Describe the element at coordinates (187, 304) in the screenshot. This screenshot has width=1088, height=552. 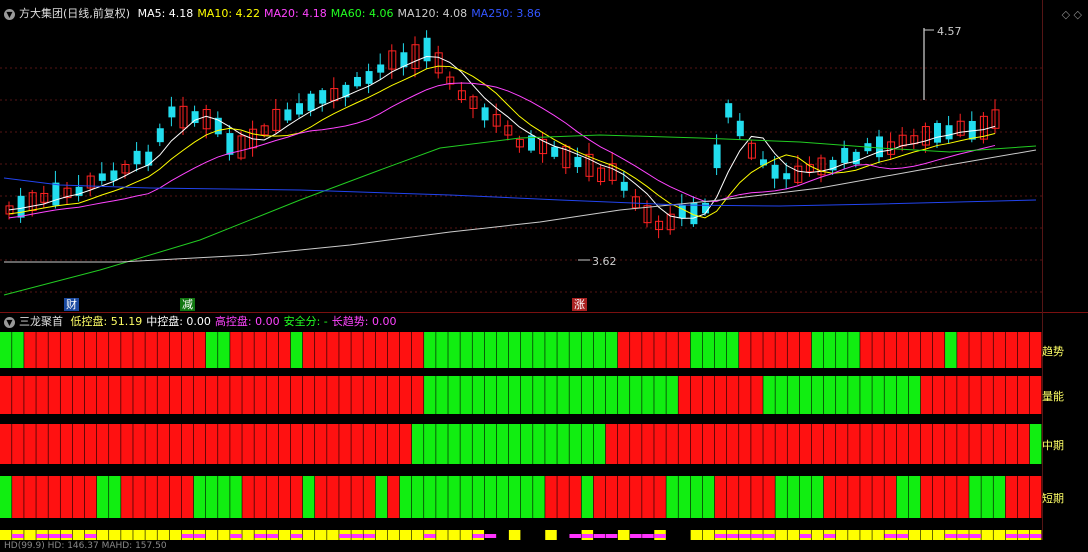
I see `event-marker: 减` at that location.